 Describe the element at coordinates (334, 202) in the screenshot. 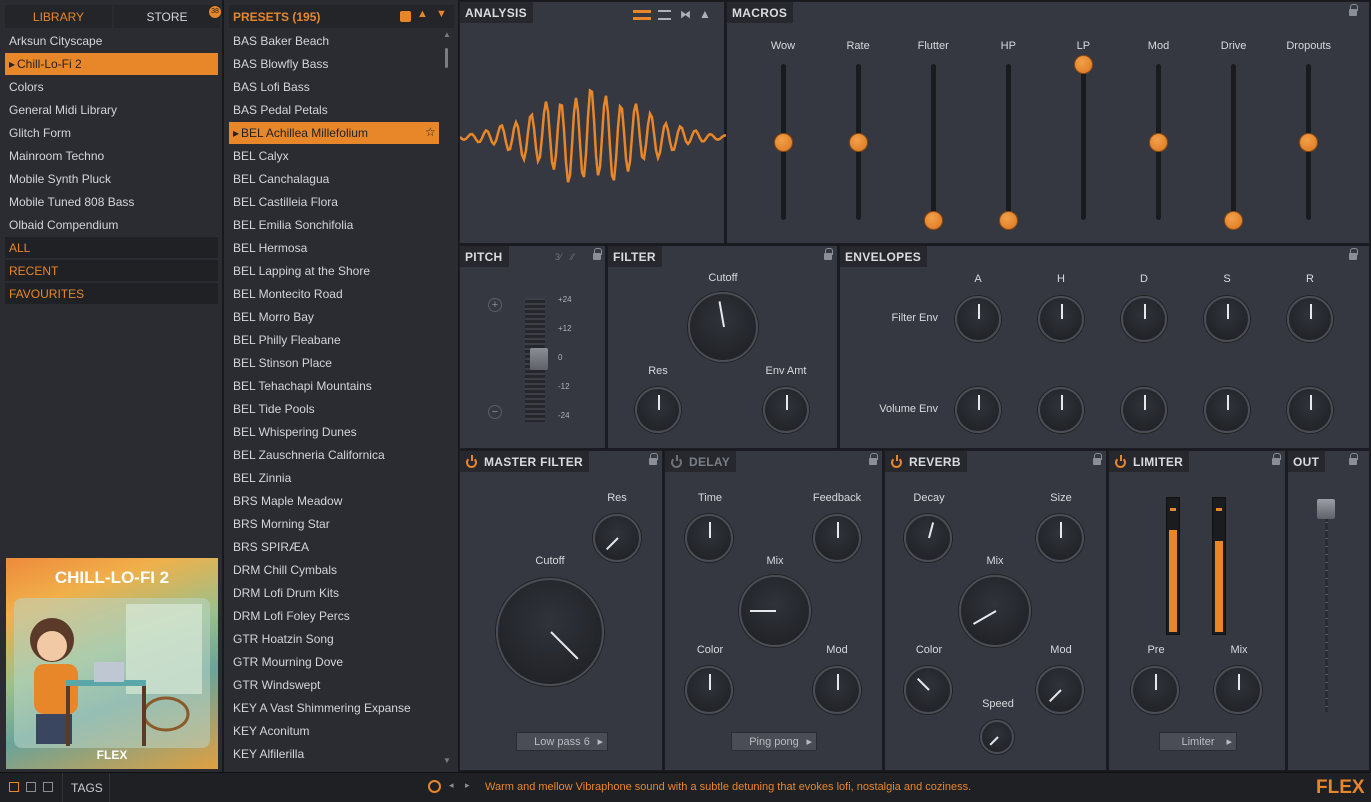

I see `preset-item: BEL Castilleia Flora` at that location.